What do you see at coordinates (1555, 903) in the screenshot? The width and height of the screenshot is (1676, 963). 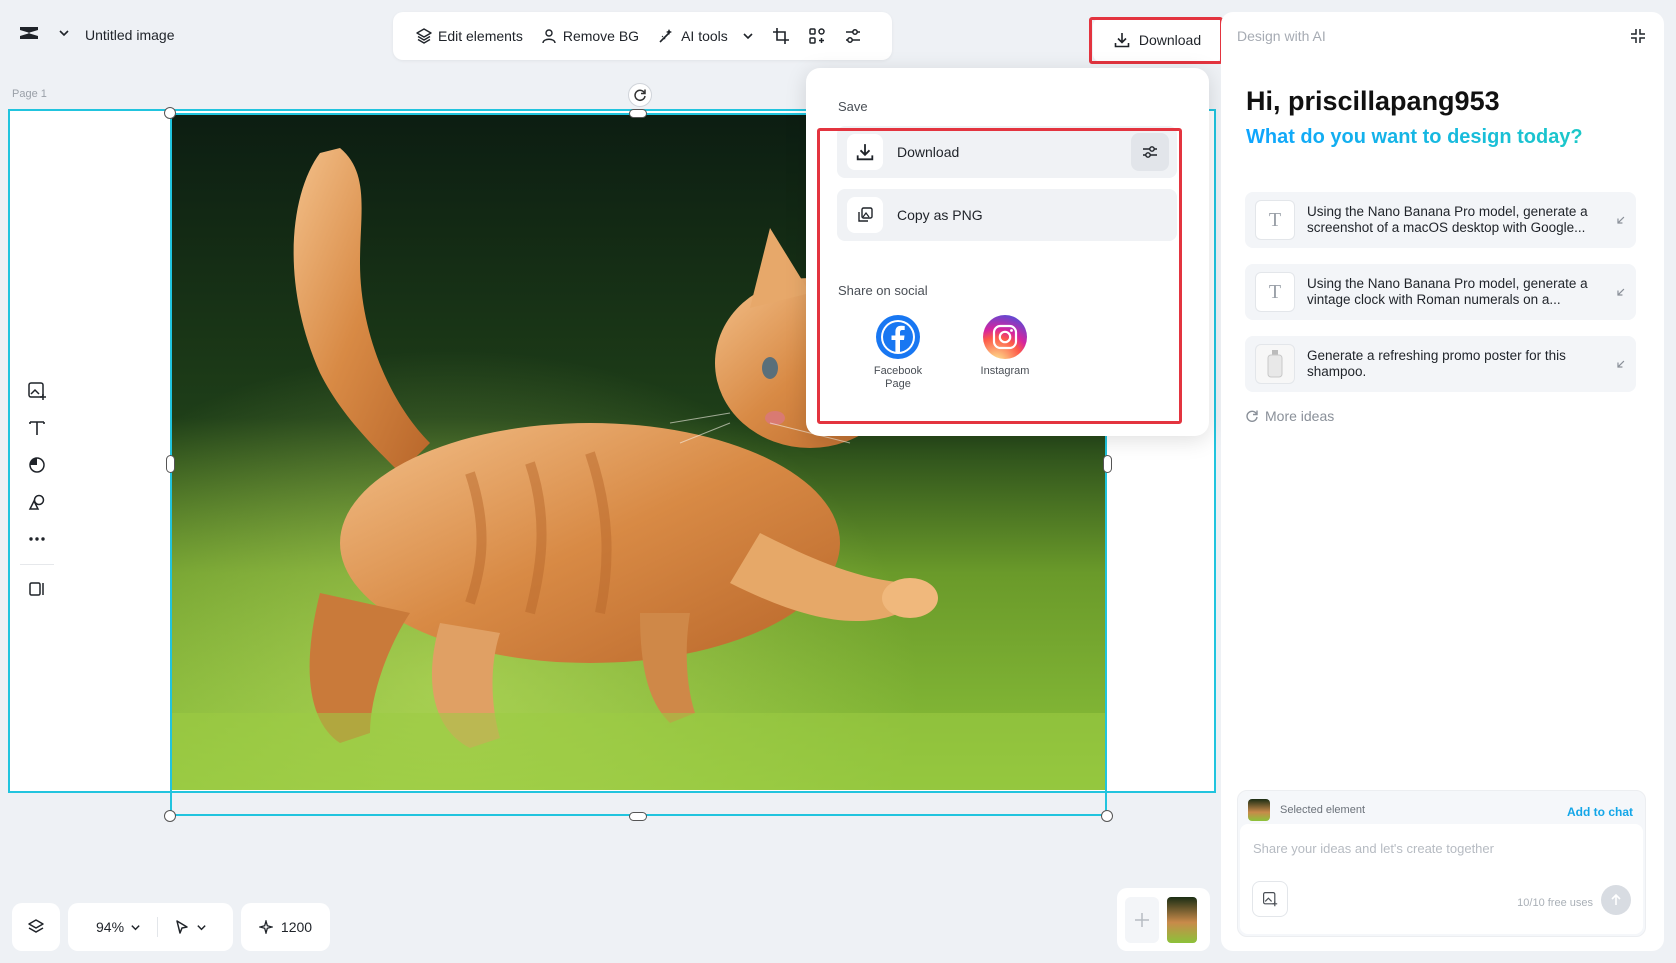 I see `free-uses-counter: 10/10 free uses` at bounding box center [1555, 903].